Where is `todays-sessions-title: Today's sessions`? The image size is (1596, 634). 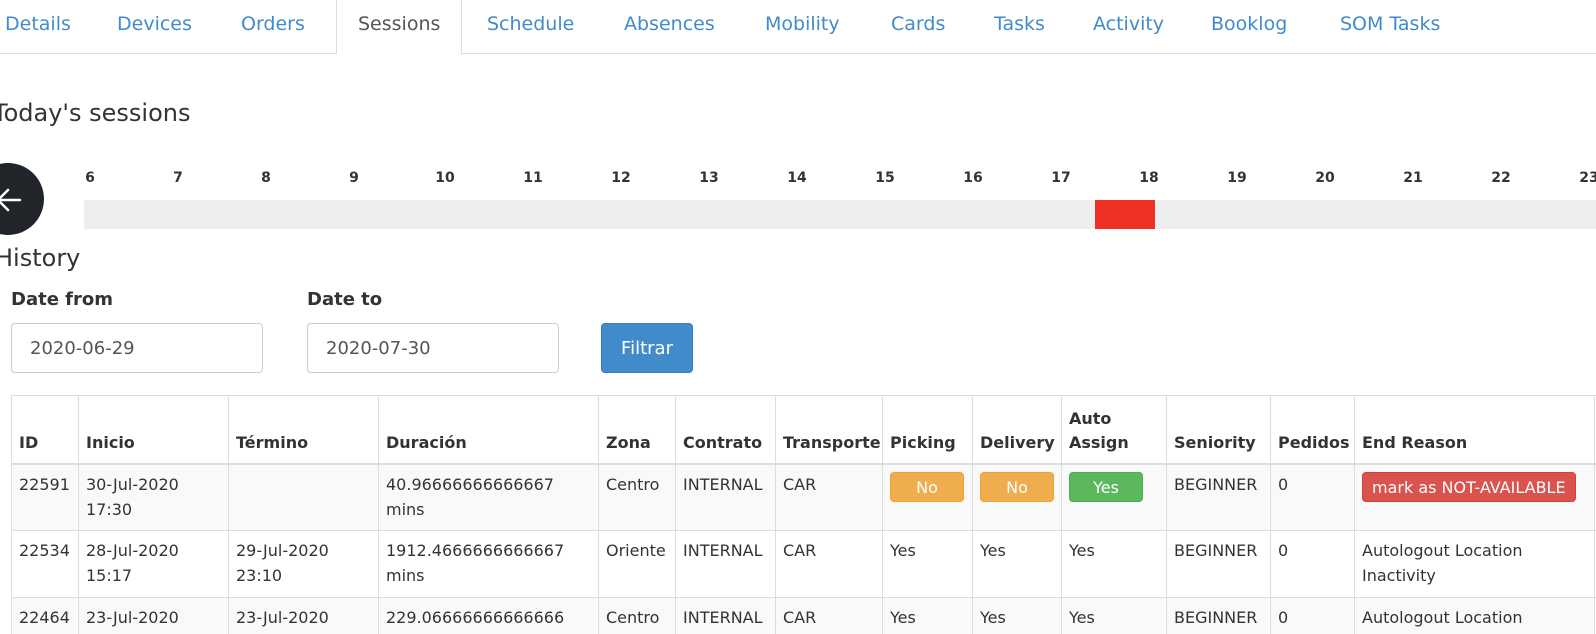 todays-sessions-title: Today's sessions is located at coordinates (95, 113).